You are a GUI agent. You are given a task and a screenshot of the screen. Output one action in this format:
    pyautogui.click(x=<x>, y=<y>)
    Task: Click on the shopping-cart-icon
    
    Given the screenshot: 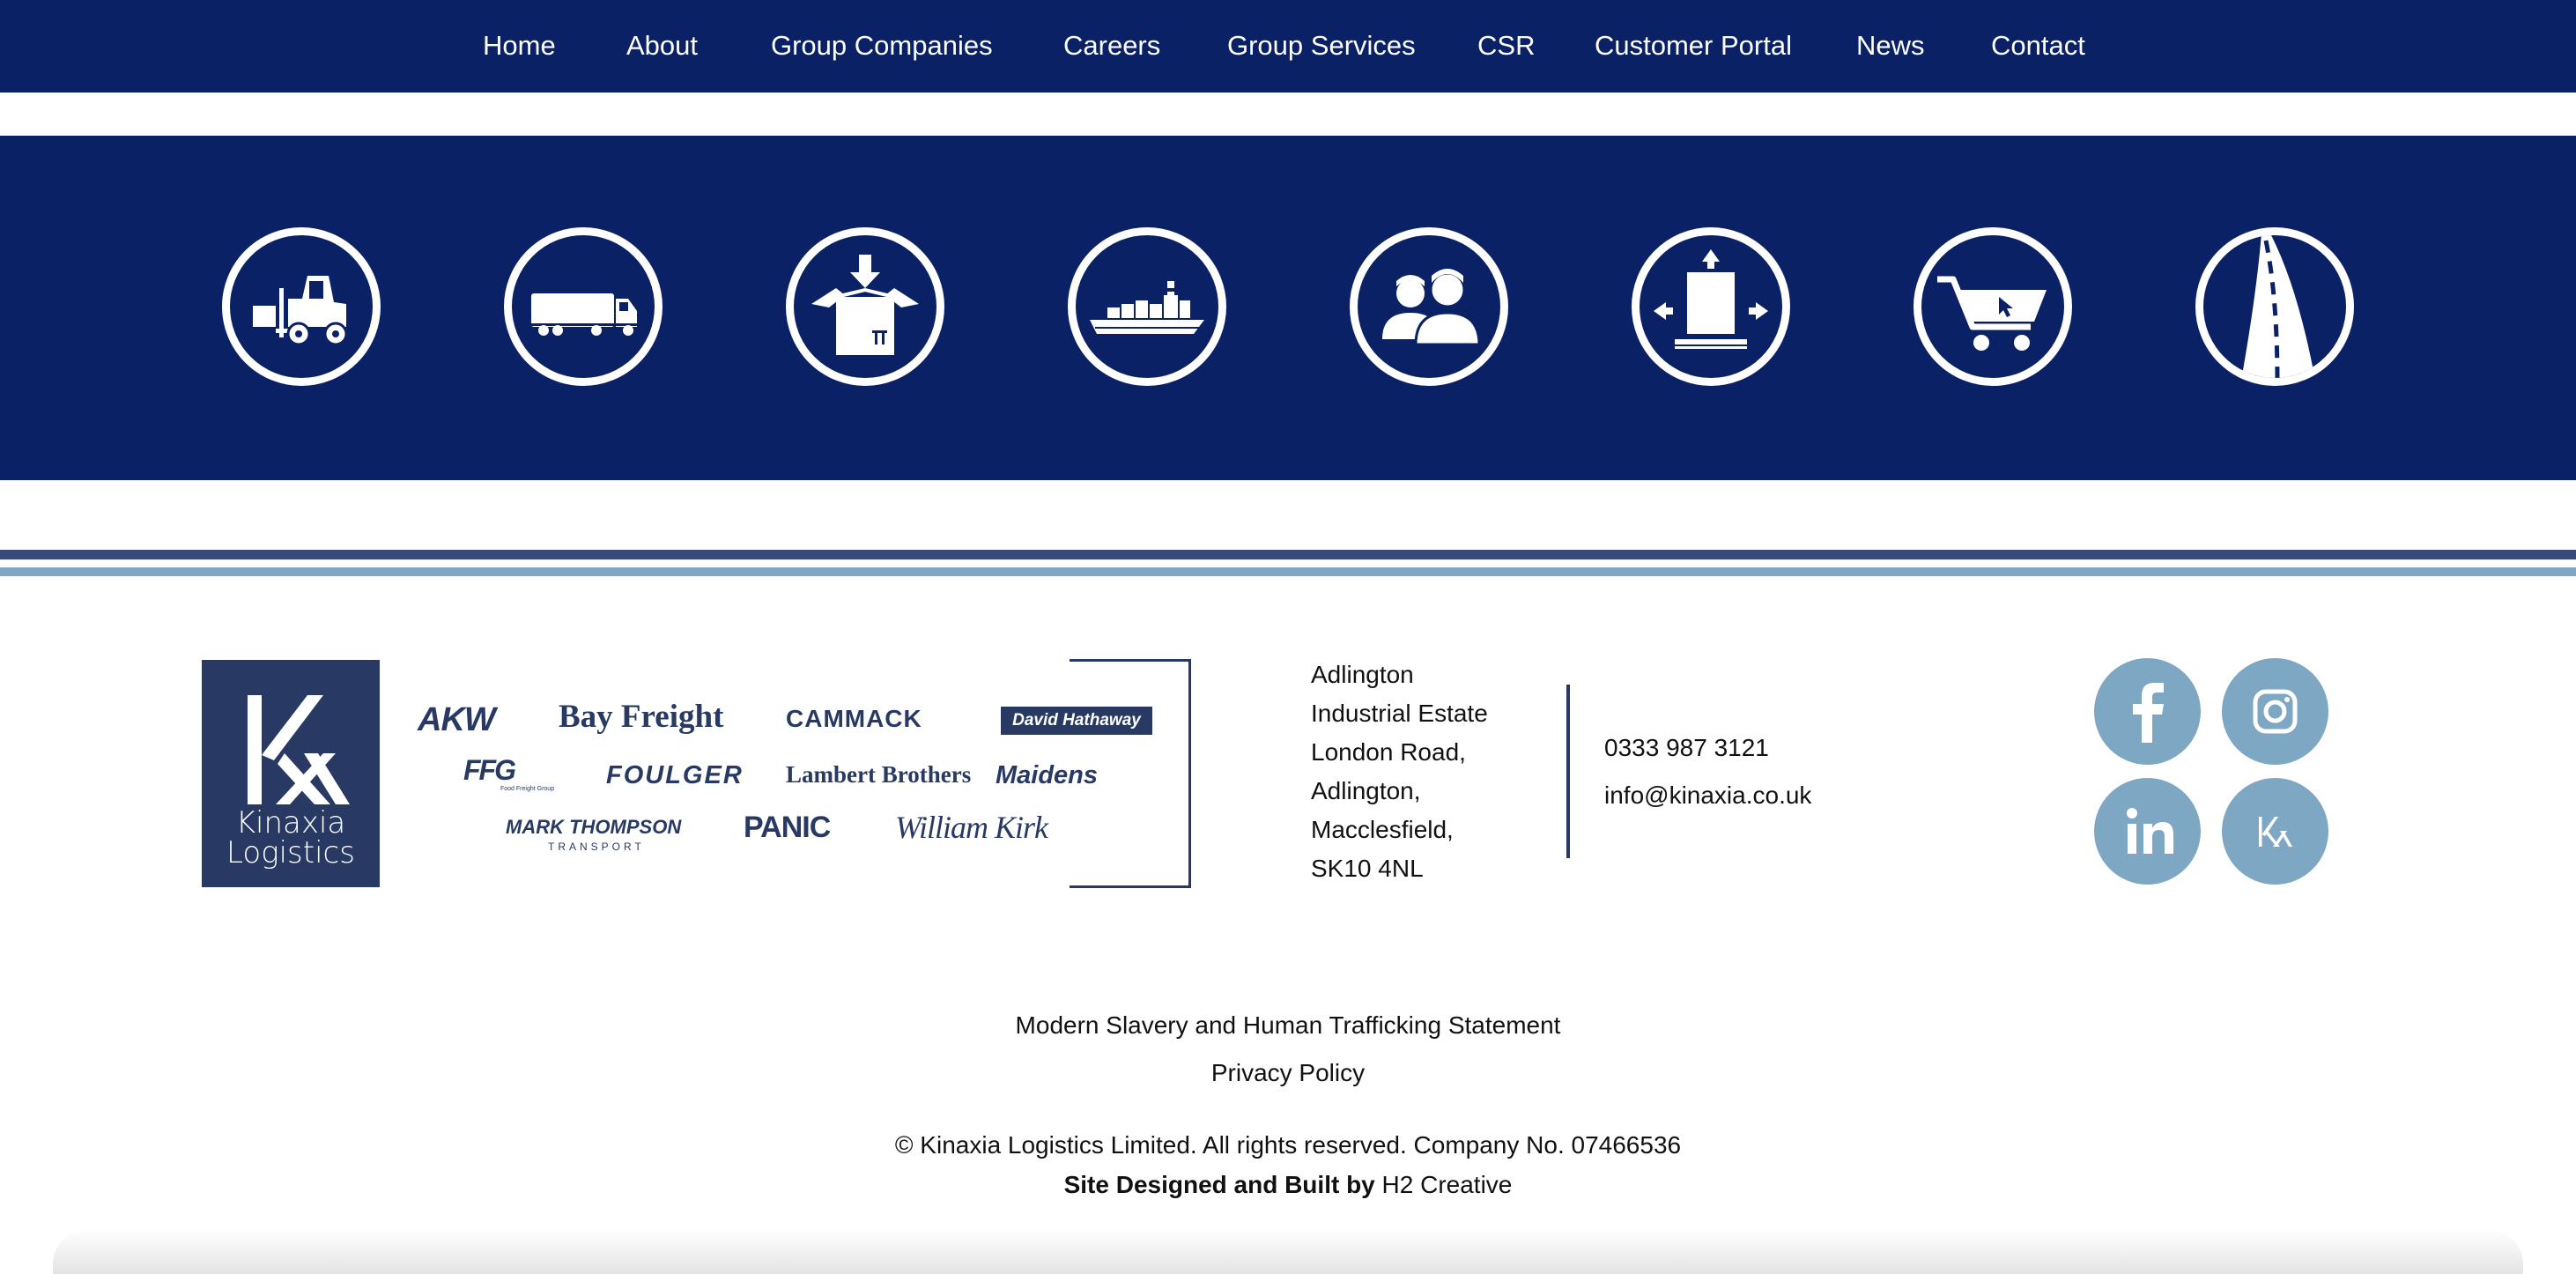 What is the action you would take?
    pyautogui.click(x=1993, y=306)
    